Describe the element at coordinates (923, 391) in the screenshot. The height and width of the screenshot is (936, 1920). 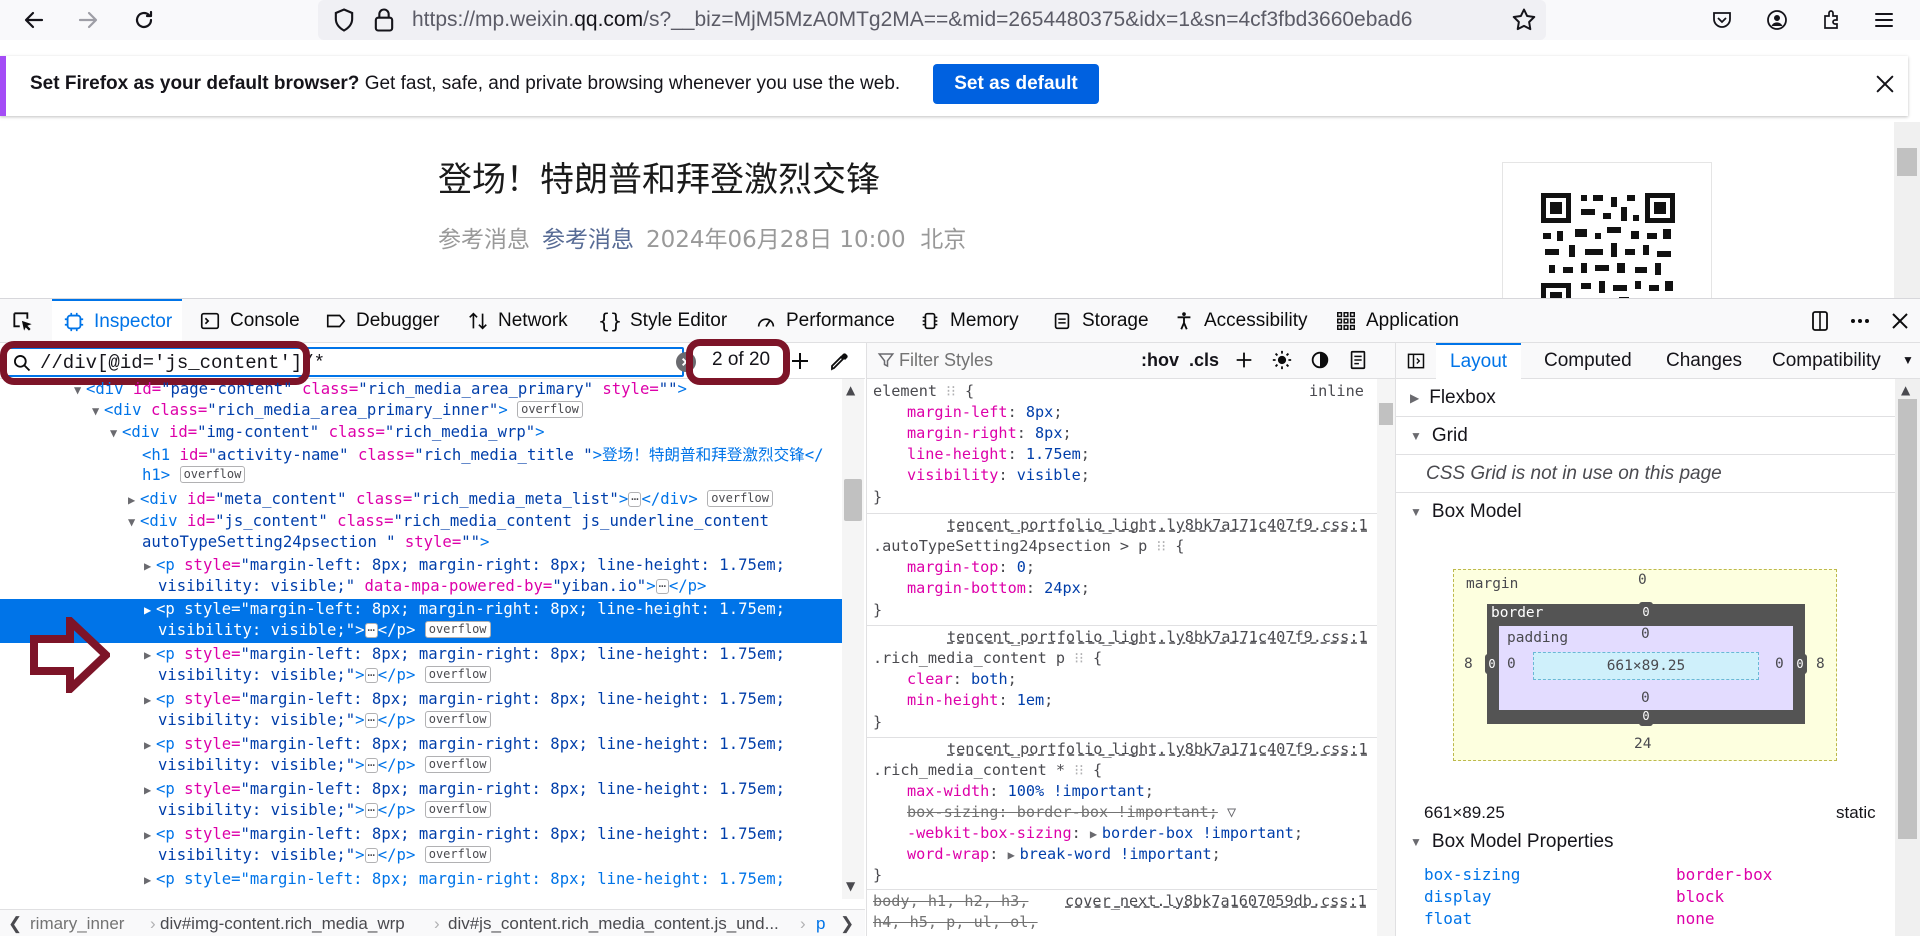
I see `rule-selector-element: element ⁝⁝ {` at that location.